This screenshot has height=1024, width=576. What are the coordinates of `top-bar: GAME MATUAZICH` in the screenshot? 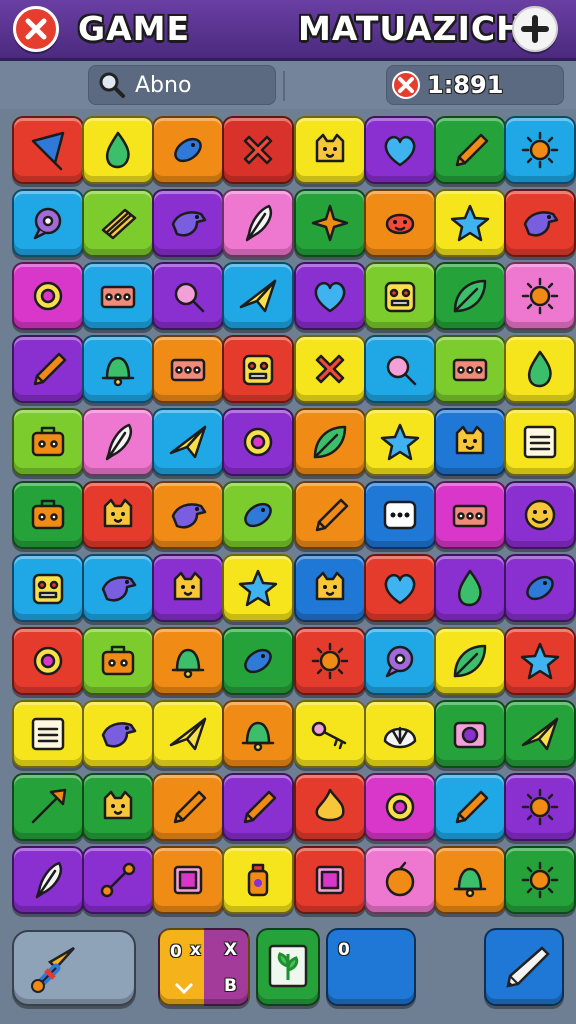 It's located at (288, 30).